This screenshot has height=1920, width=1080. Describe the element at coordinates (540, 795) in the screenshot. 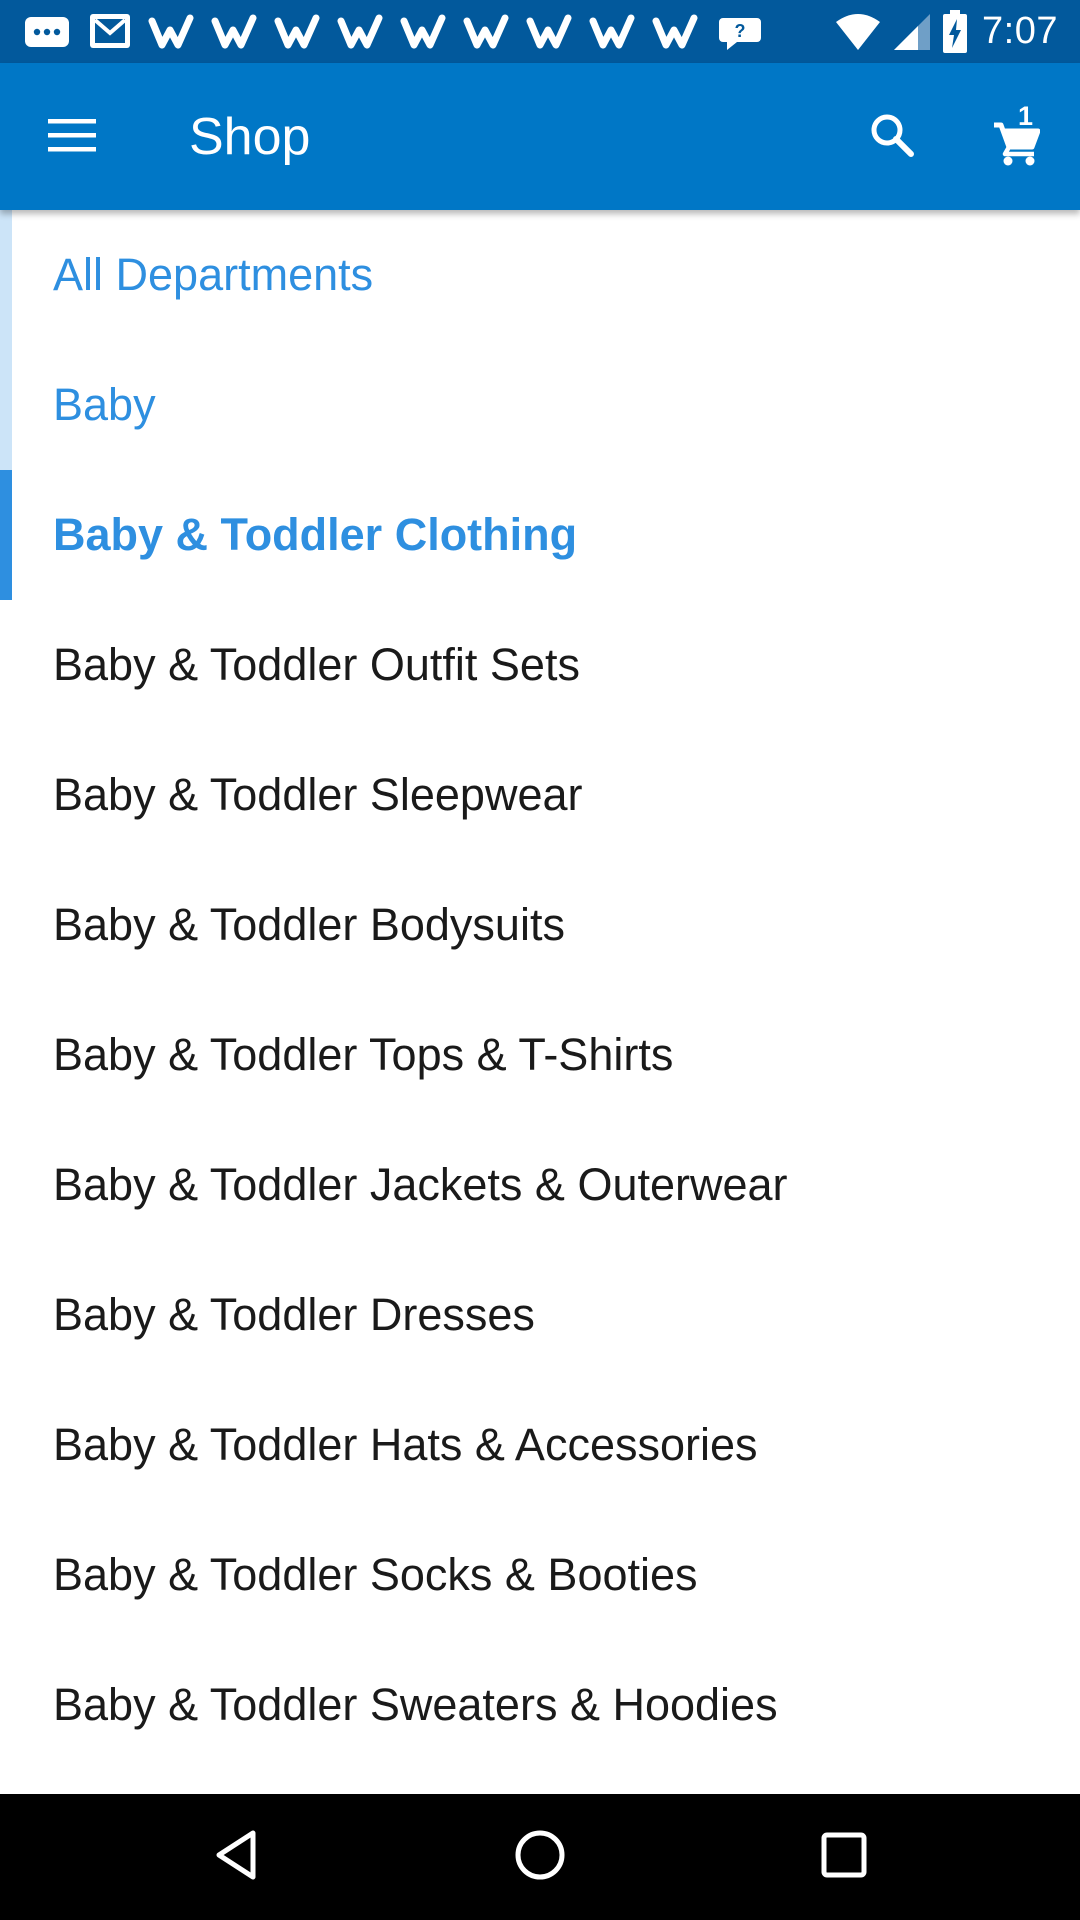

I see `list-item: Baby & Toddler Sleepwear` at that location.